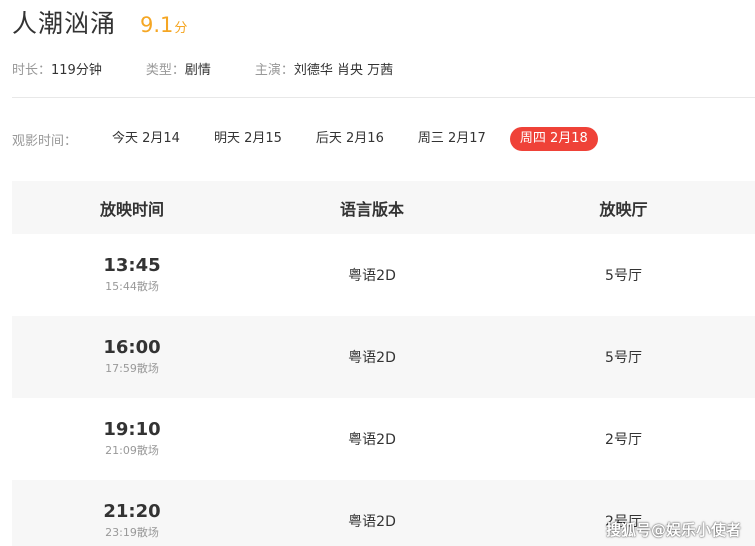 The height and width of the screenshot is (546, 755). What do you see at coordinates (157, 25) in the screenshot?
I see `movie-score: 9.1` at bounding box center [157, 25].